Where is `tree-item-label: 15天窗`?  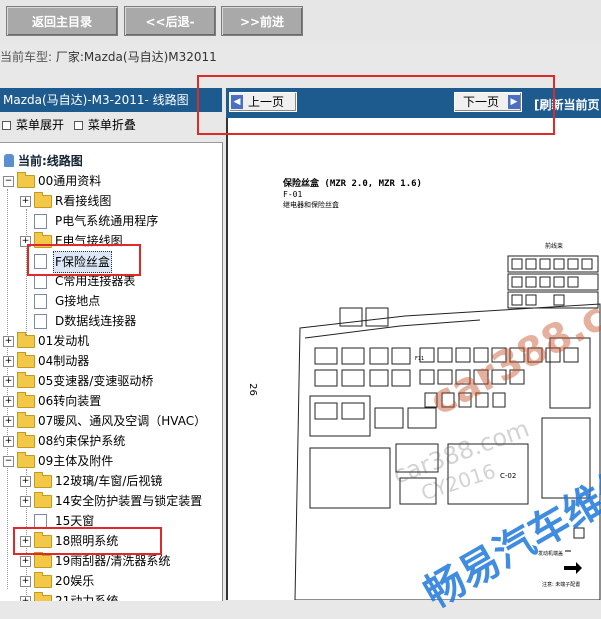 tree-item-label: 15天窗 is located at coordinates (75, 521).